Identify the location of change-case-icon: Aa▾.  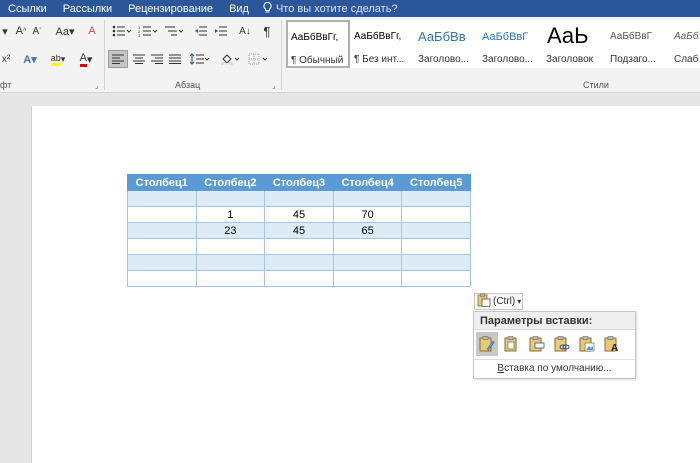
(65, 31).